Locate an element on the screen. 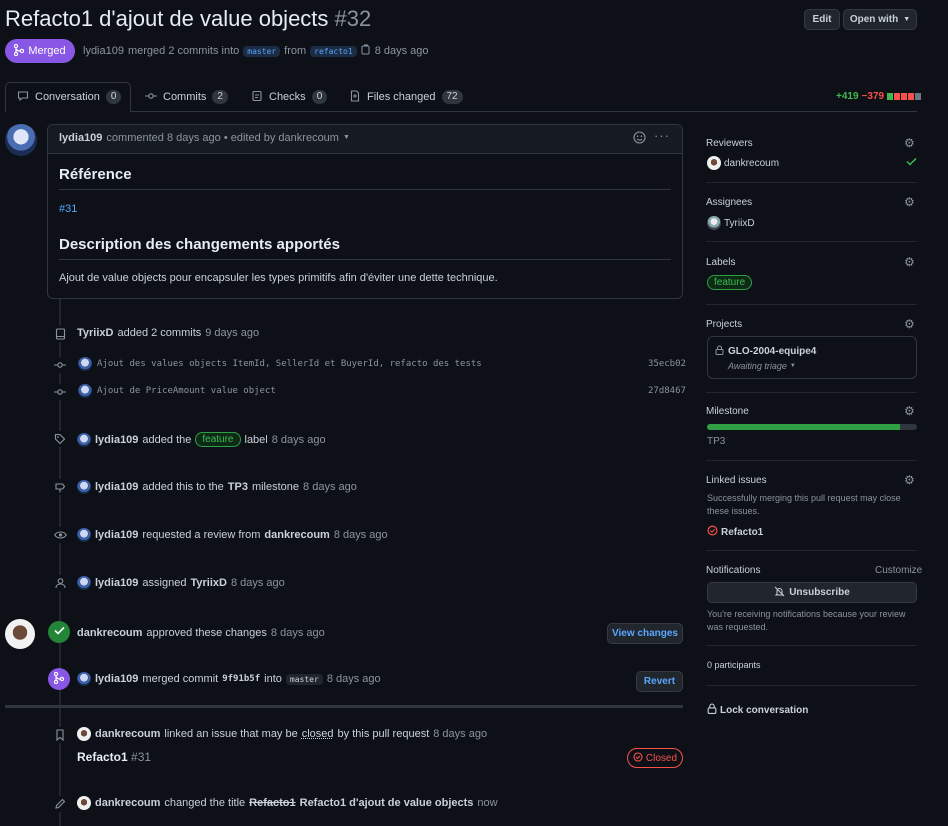 The width and height of the screenshot is (948, 826). merged-actor: lydia109 is located at coordinates (116, 679).